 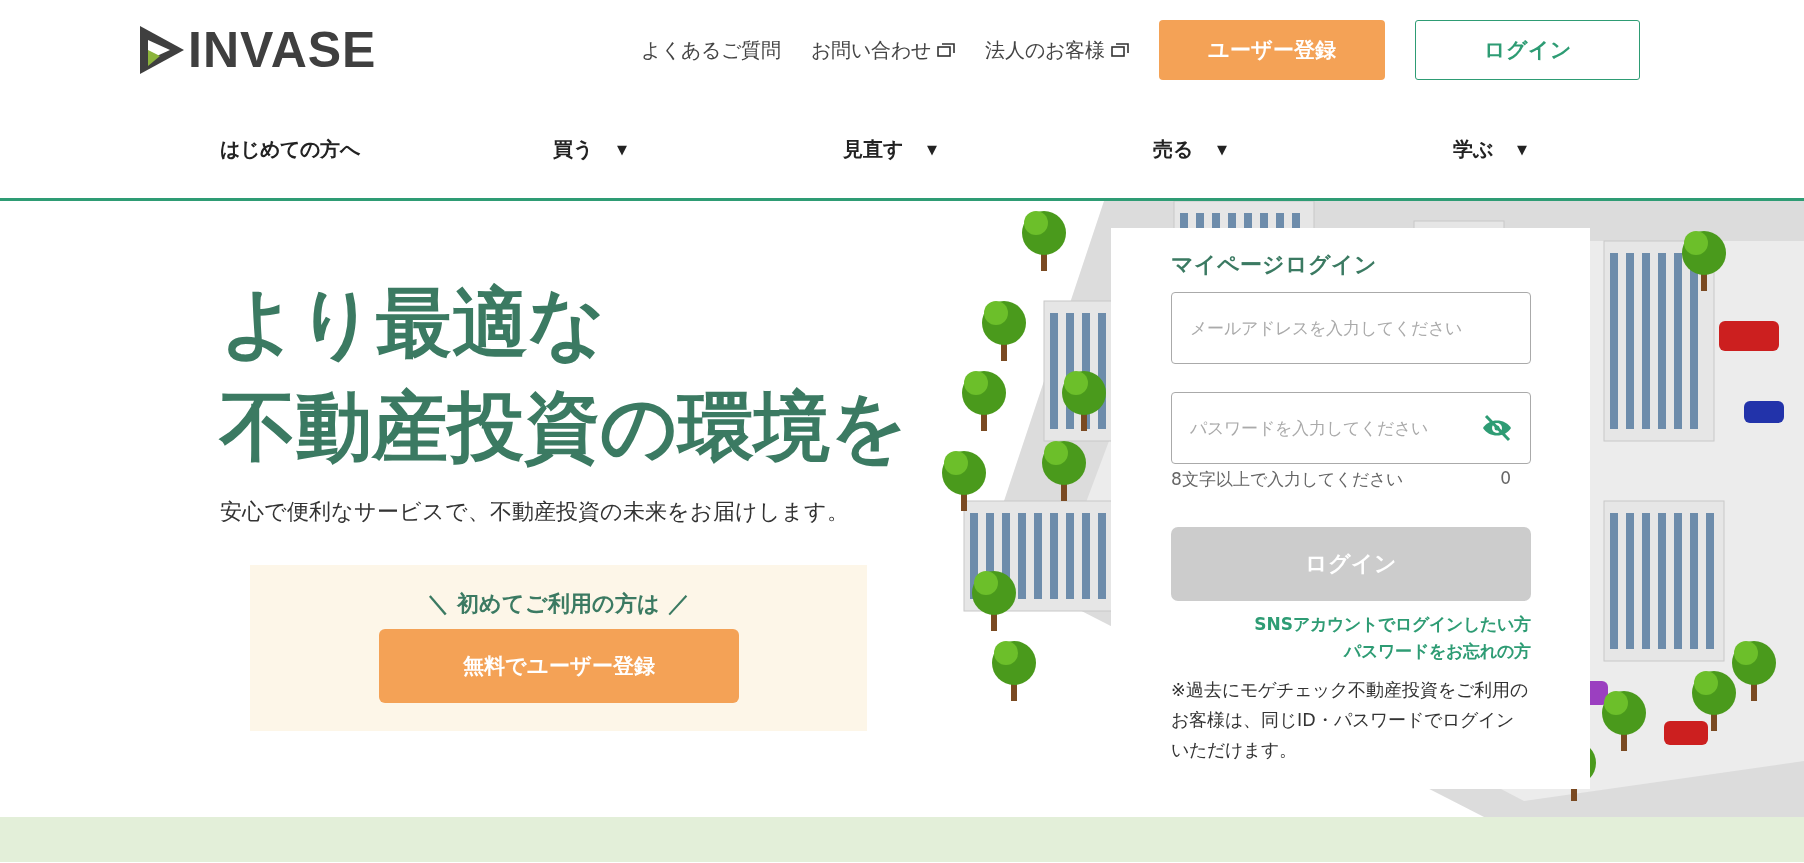 What do you see at coordinates (558, 604) in the screenshot?
I see `cta-lead-text: ＼ 初めてご利用の方は ／` at bounding box center [558, 604].